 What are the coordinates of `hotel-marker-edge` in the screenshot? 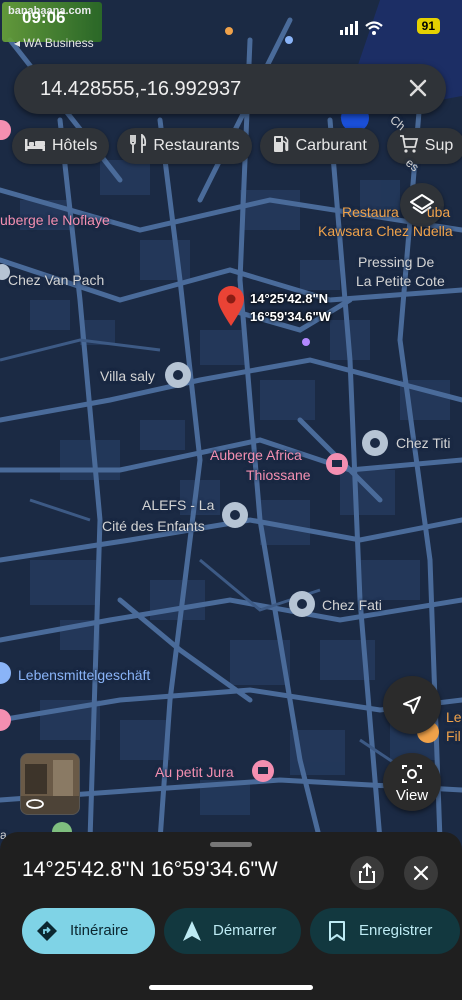 It's located at (5, 130).